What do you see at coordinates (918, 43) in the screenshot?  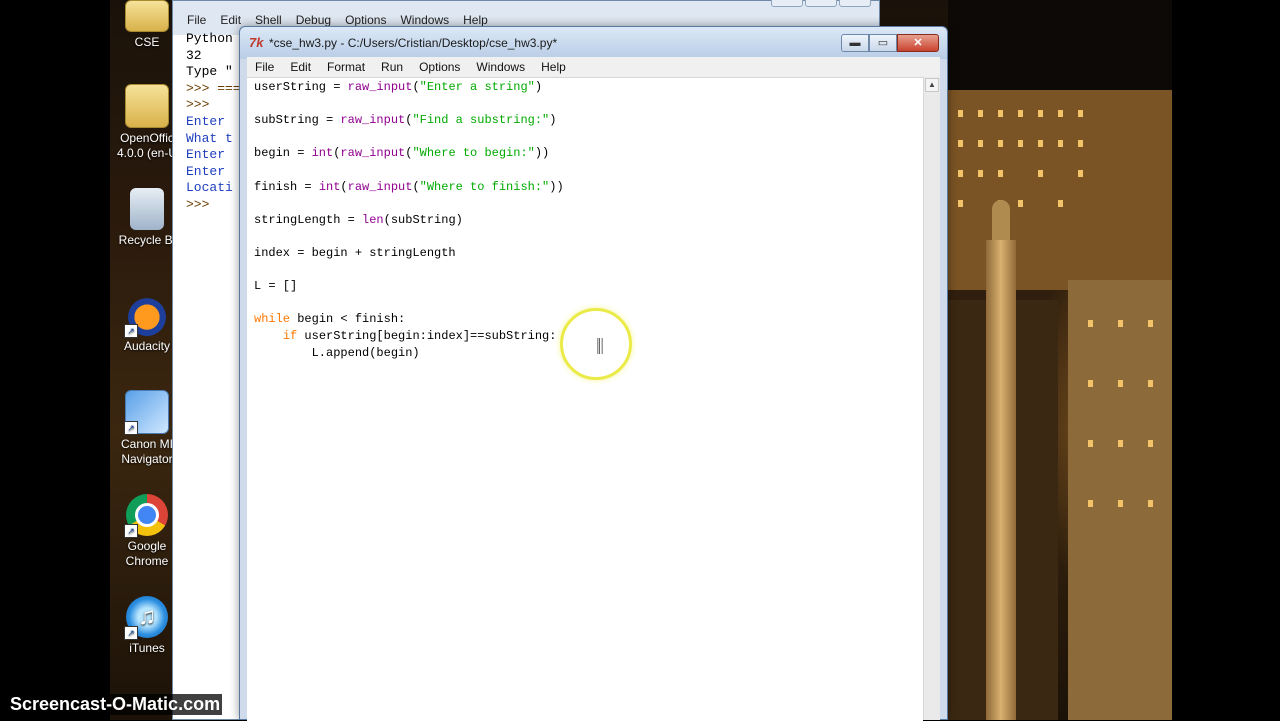 I see `close-button: ✕` at bounding box center [918, 43].